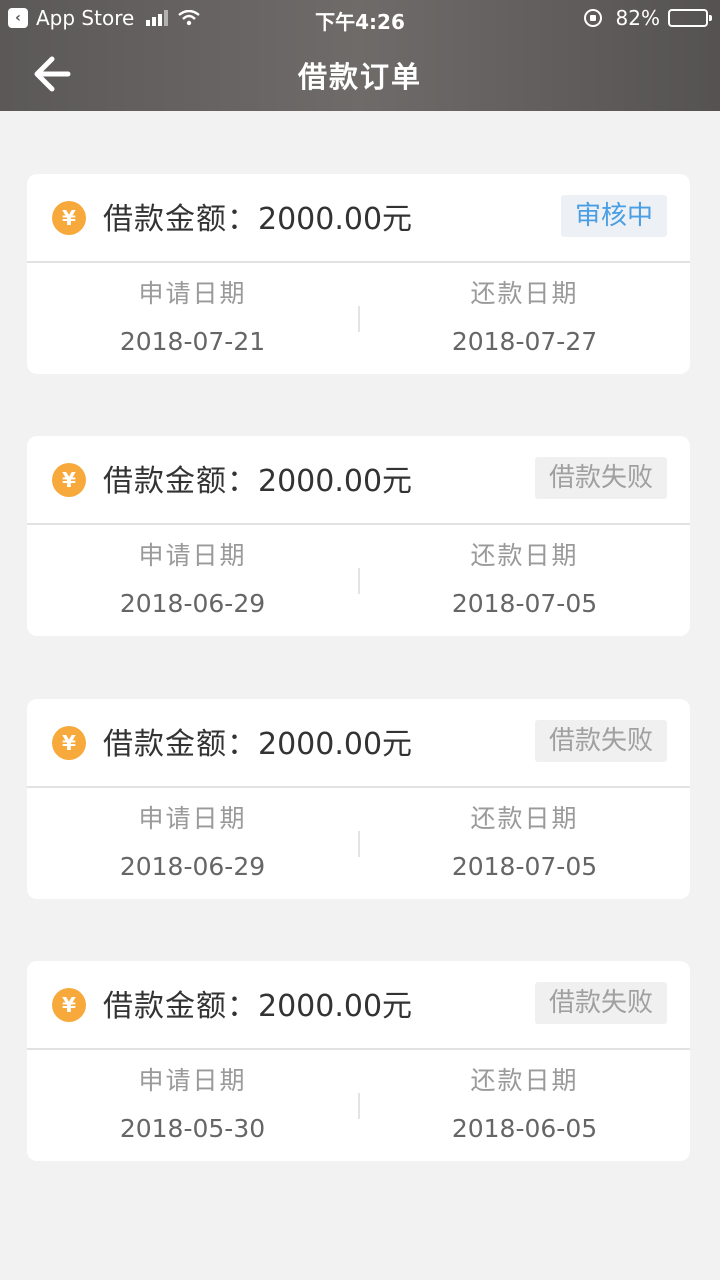 The width and height of the screenshot is (720, 1280). Describe the element at coordinates (690, 18) in the screenshot. I see `battery-icon` at that location.